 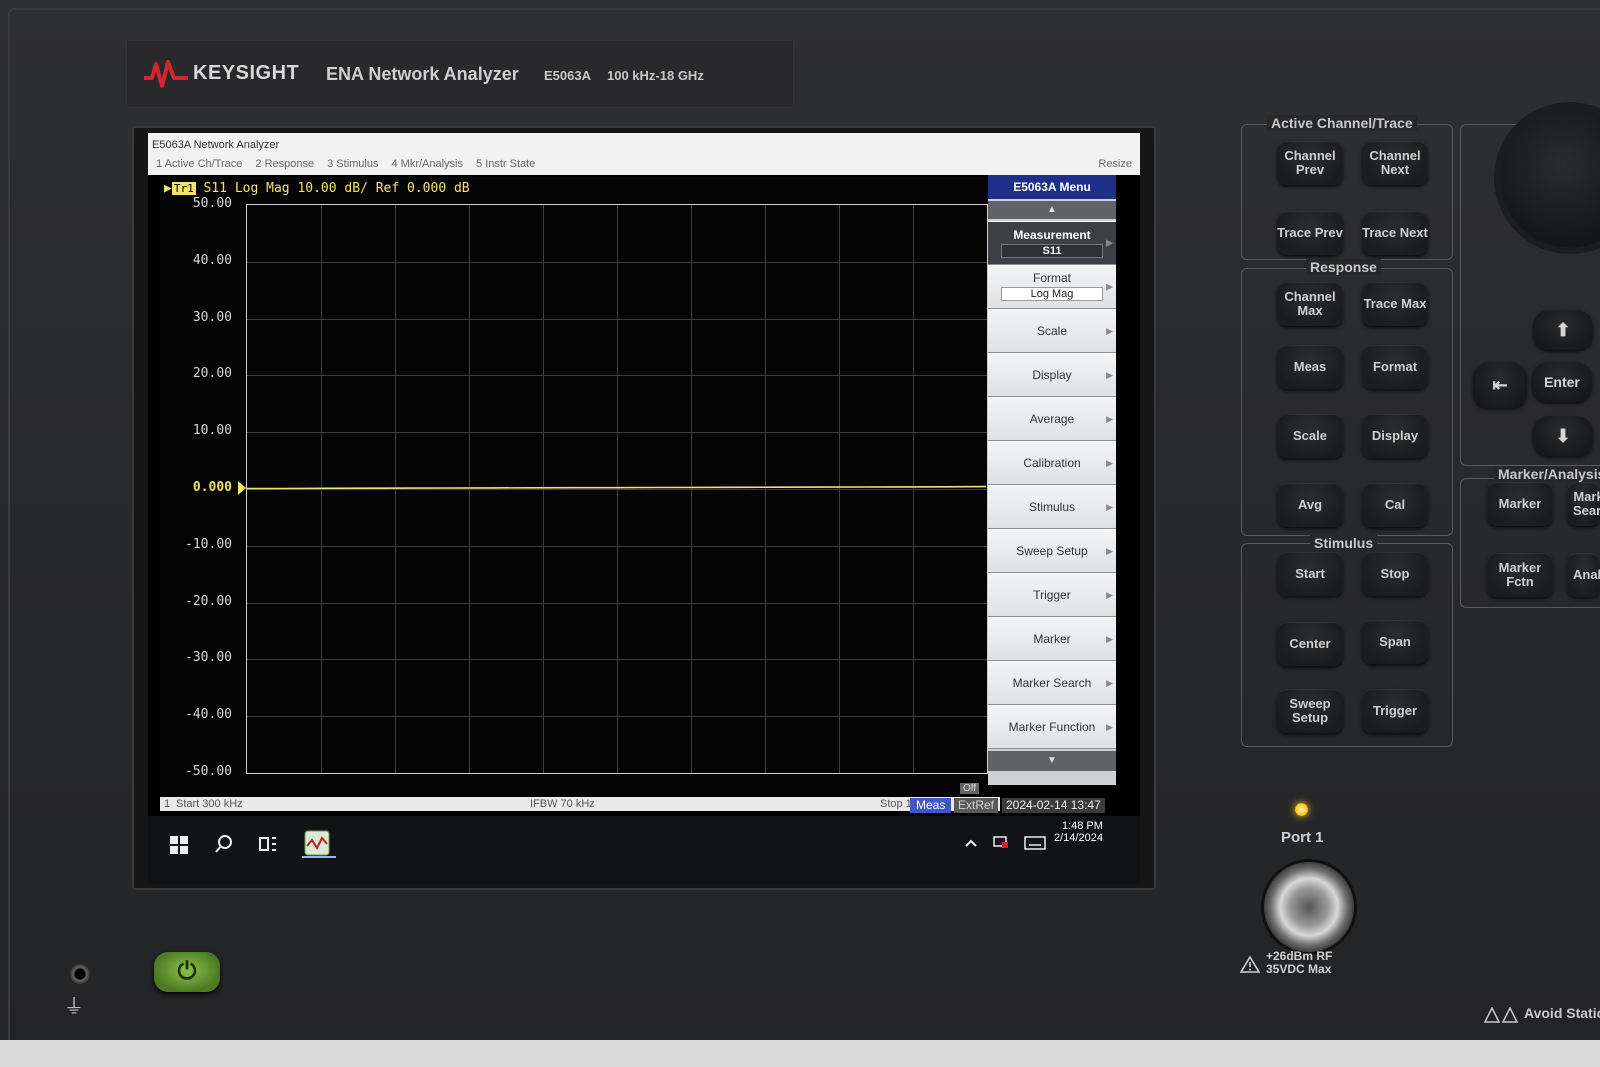 I want to click on span-button: Span, so click(x=1395, y=642).